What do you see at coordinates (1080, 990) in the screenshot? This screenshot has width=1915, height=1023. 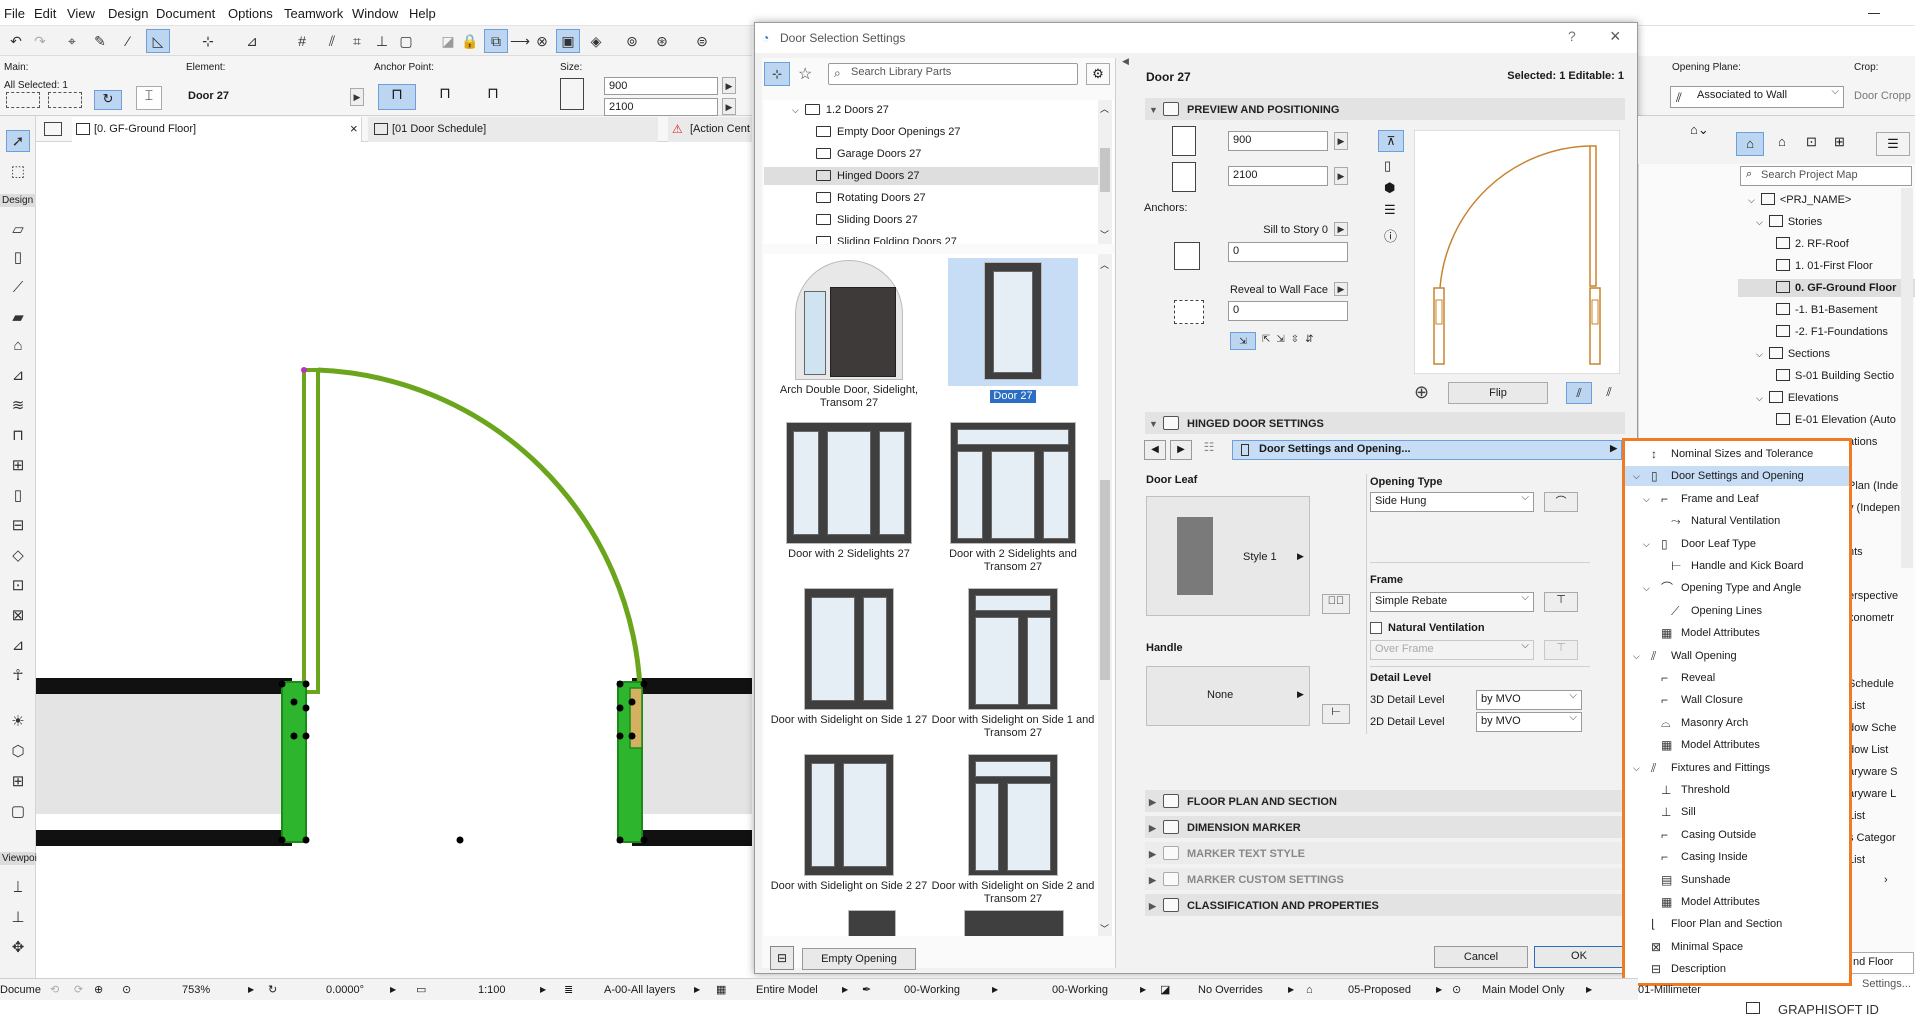 I see `status-working-2: 00-Working` at bounding box center [1080, 990].